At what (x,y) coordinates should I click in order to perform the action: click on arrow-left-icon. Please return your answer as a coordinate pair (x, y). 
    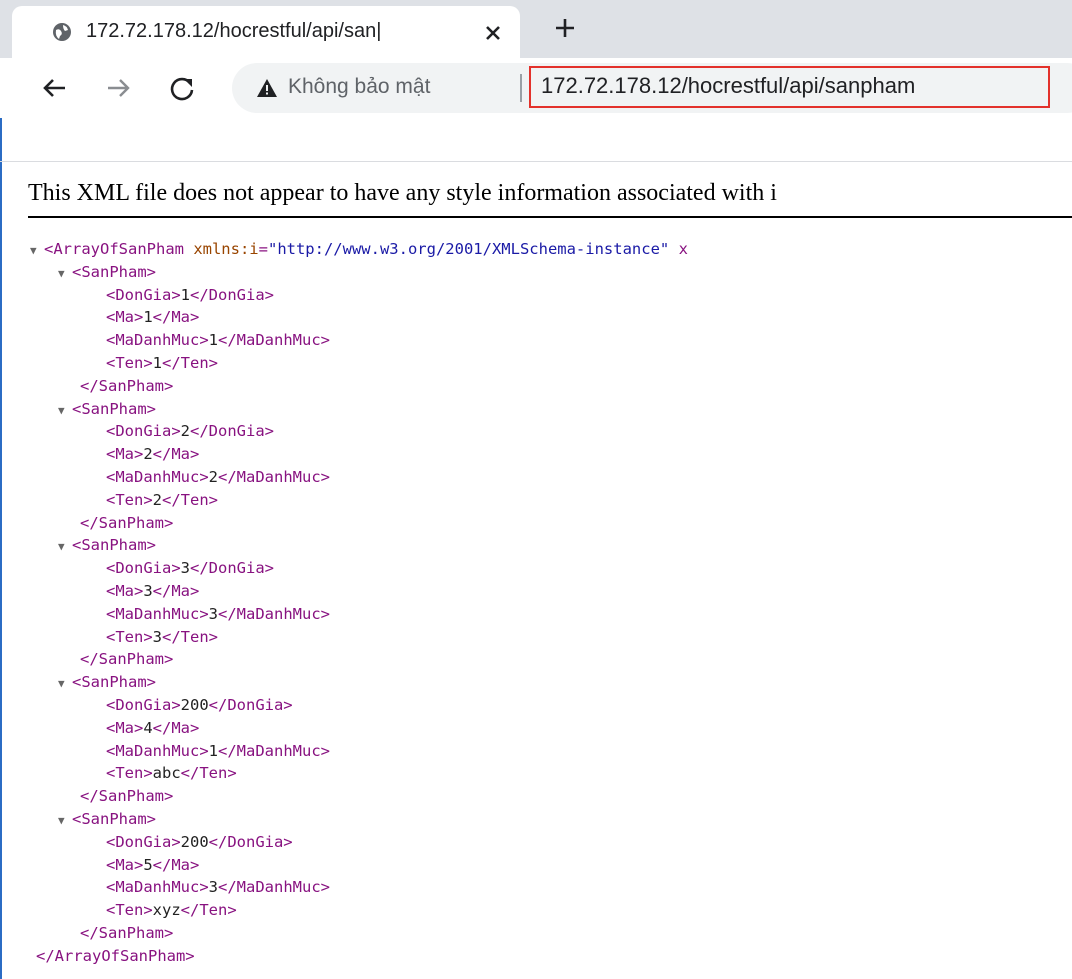
    Looking at the image, I should click on (54, 88).